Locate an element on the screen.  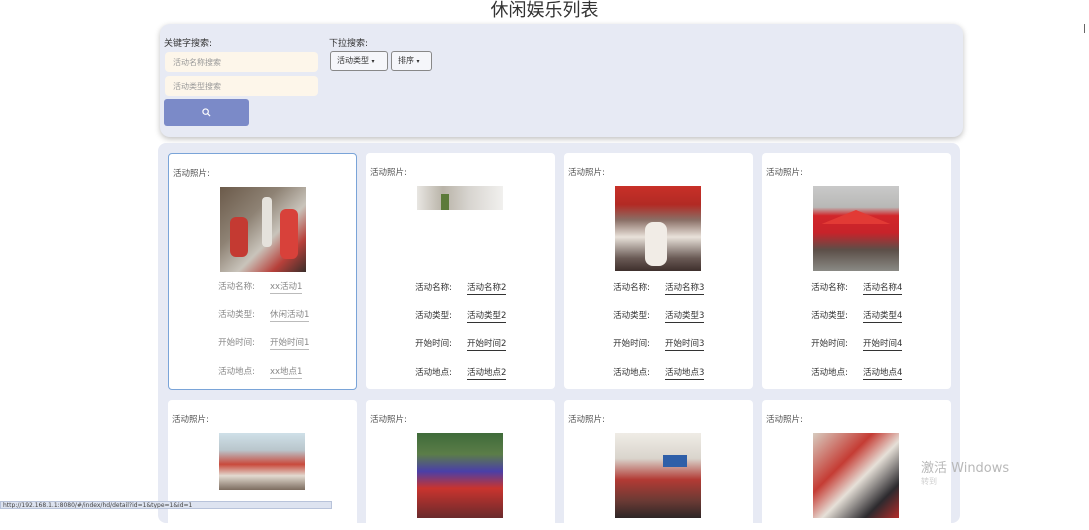
name-value: 活动名称4 is located at coordinates (883, 289).